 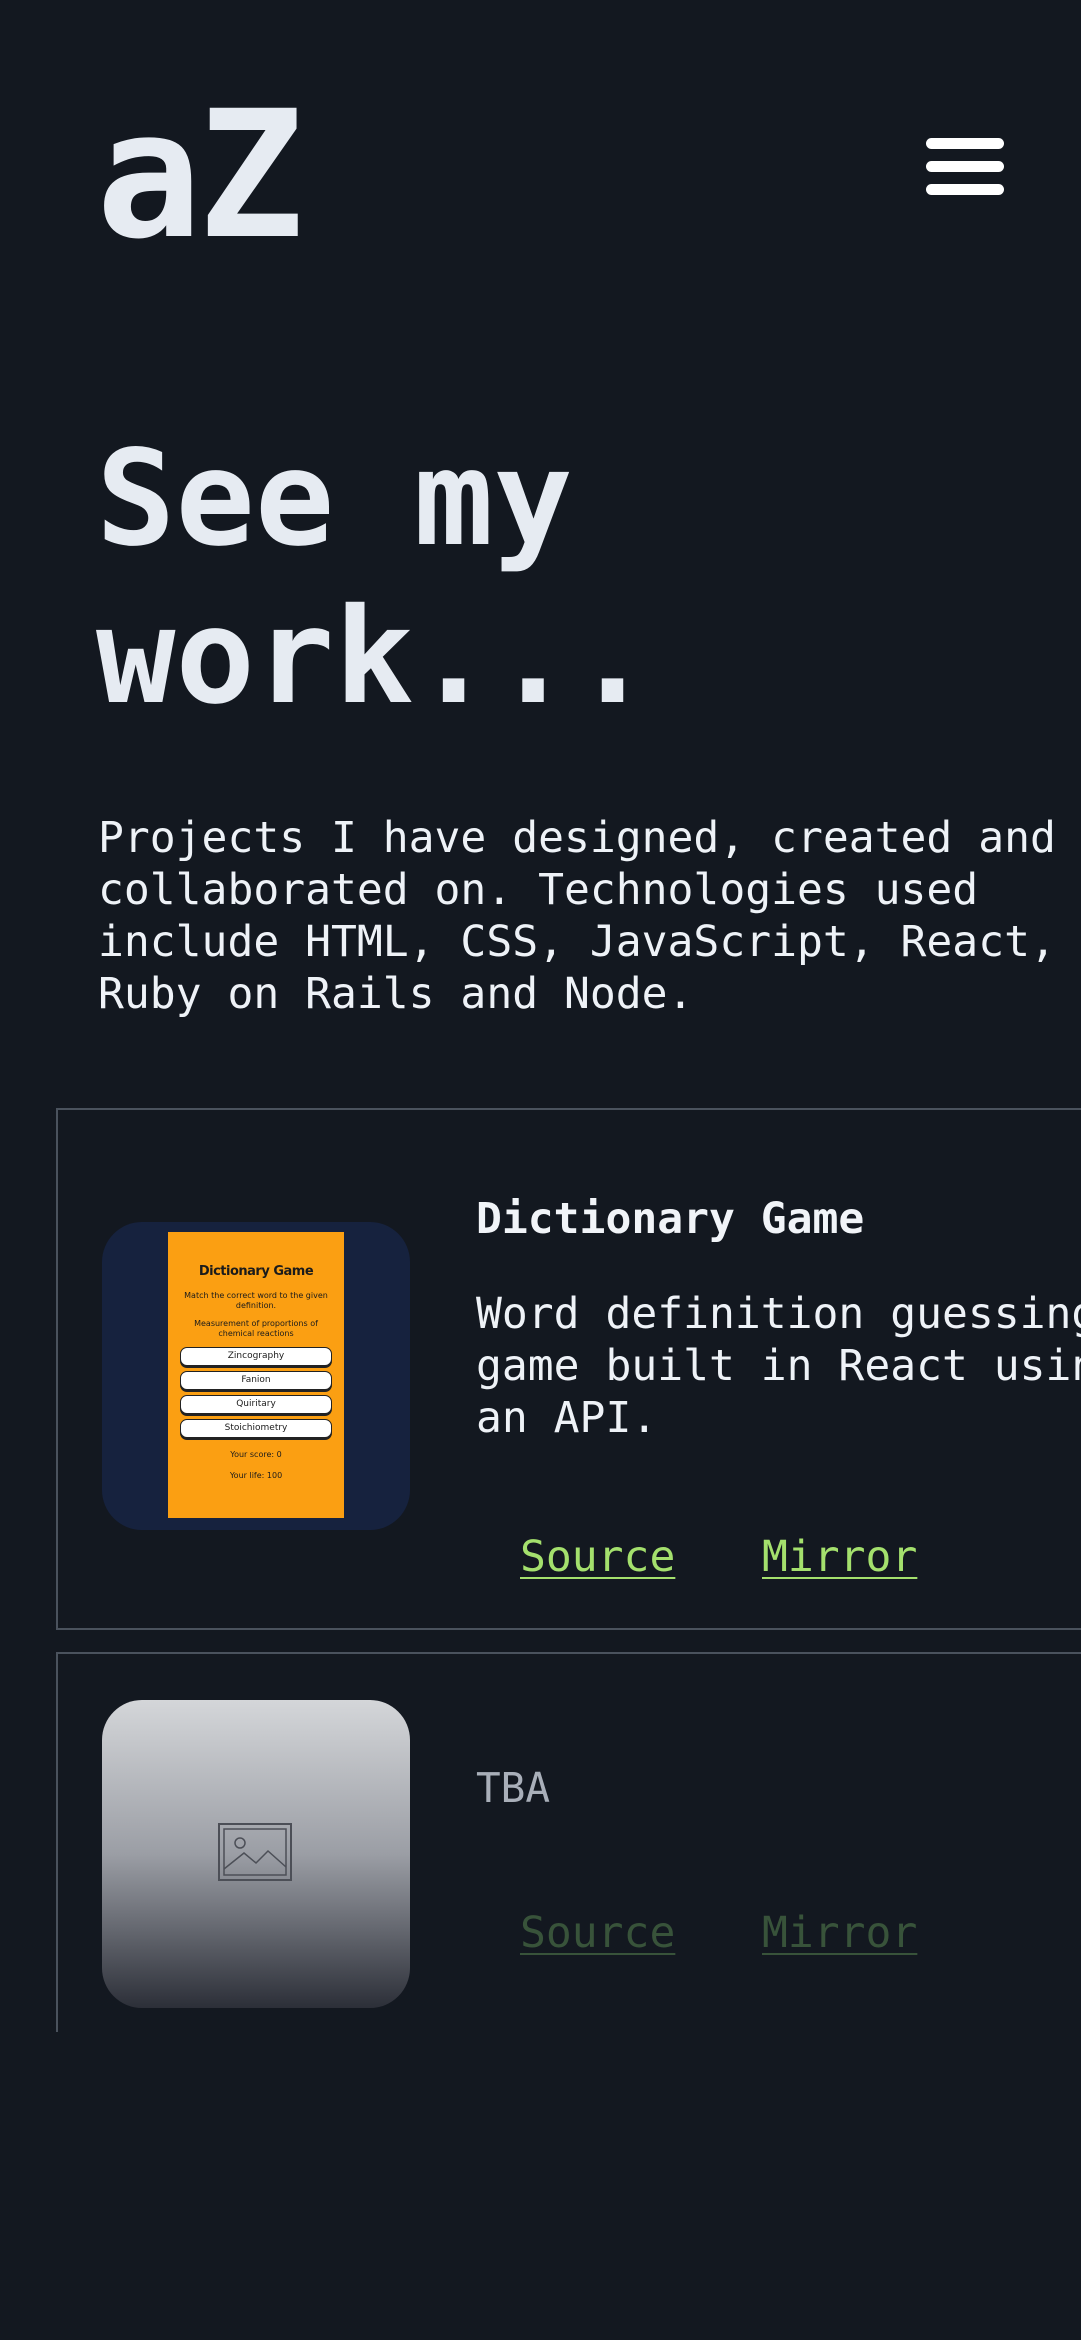 I want to click on game-option: Fanion, so click(x=256, y=1380).